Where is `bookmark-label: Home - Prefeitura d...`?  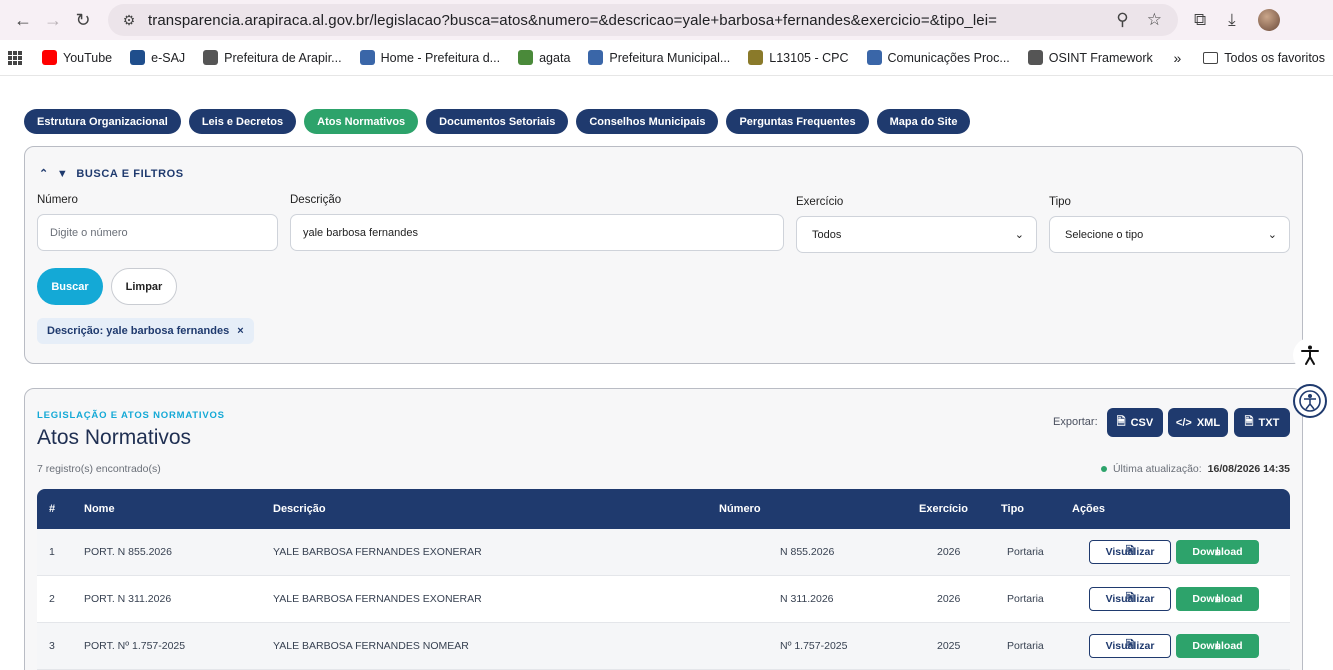
bookmark-label: Home - Prefeitura d... is located at coordinates (440, 57).